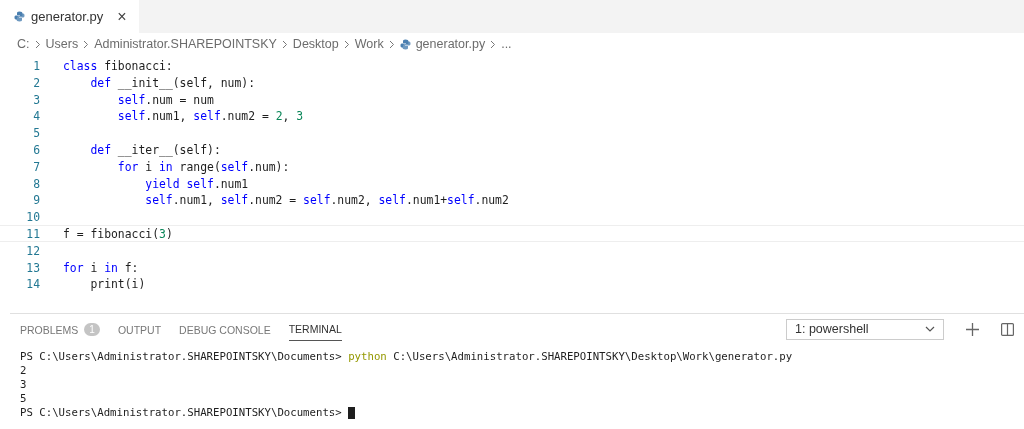  Describe the element at coordinates (69, 16) in the screenshot. I see `editor-tab: generator.py ×` at that location.